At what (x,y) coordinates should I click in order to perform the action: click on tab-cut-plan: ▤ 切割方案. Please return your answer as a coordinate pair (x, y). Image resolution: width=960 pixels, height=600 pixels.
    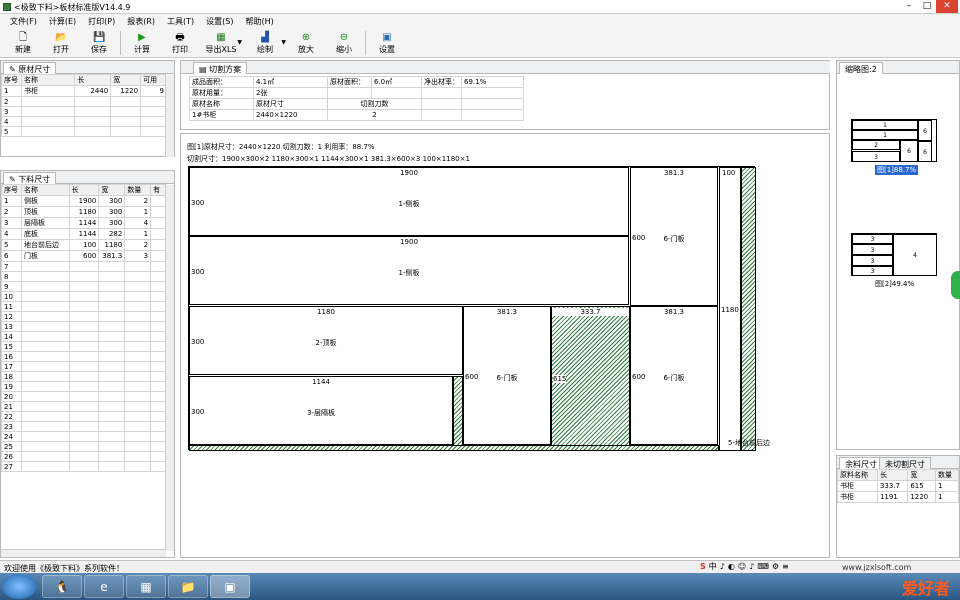
    Looking at the image, I should click on (220, 68).